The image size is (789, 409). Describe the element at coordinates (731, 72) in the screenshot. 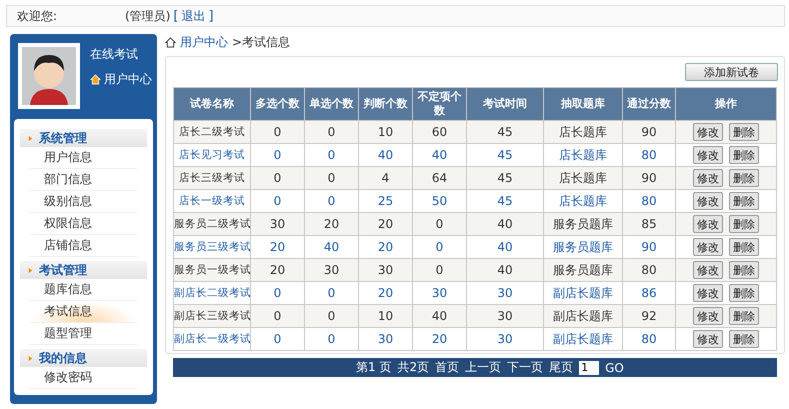

I see `add-exam-button: 添加新试卷` at that location.